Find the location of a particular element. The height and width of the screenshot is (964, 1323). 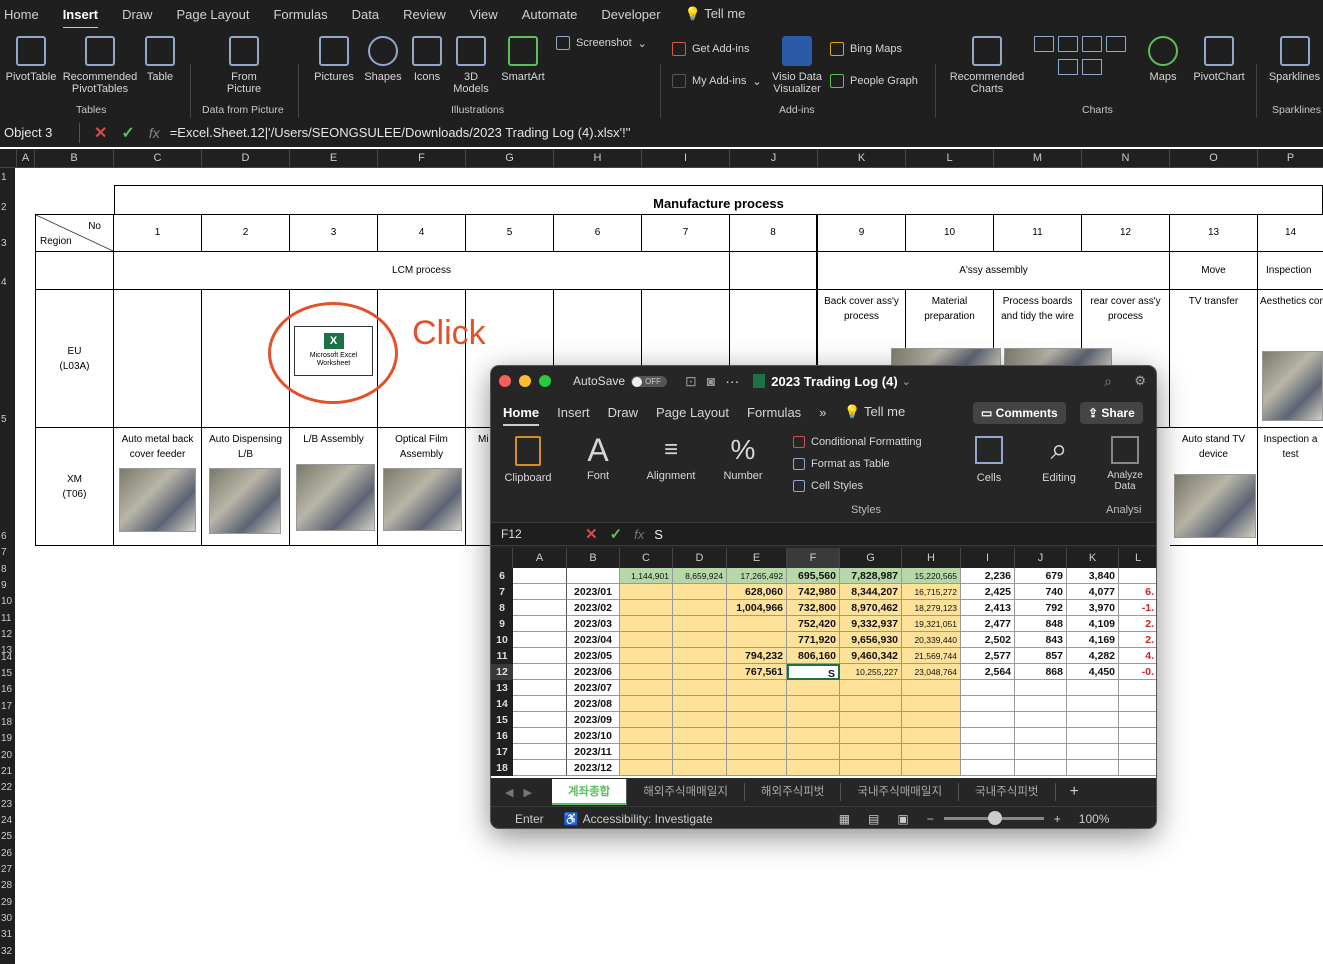

tab-review: Review is located at coordinates (428, 14).